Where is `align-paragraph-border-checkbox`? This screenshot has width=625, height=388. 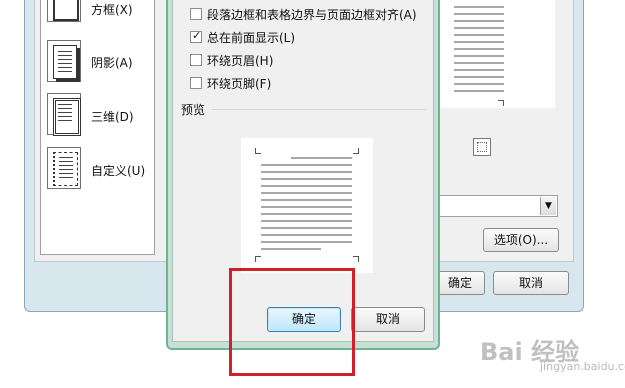 align-paragraph-border-checkbox is located at coordinates (196, 14).